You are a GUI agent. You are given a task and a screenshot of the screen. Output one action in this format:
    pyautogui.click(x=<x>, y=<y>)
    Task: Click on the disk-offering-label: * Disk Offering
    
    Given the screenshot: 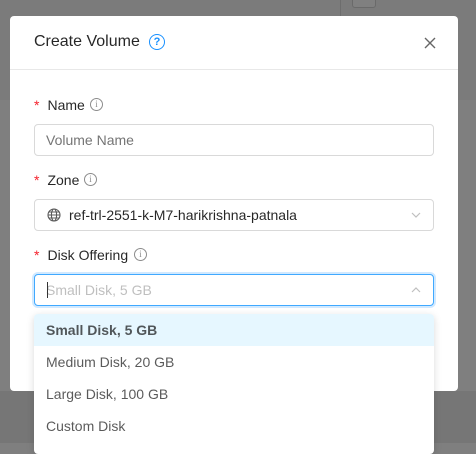 What is the action you would take?
    pyautogui.click(x=81, y=255)
    